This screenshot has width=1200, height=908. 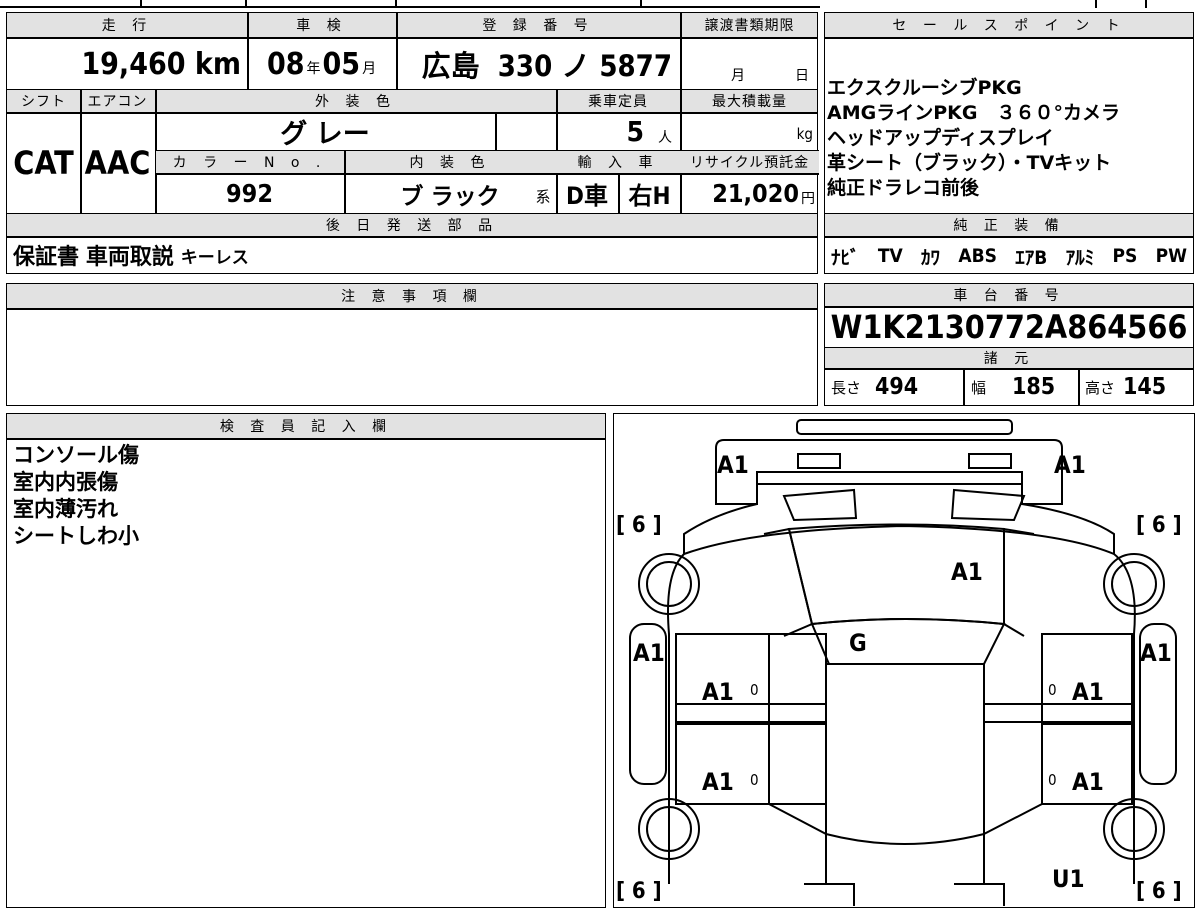 I want to click on later-parts-small: キーレス, so click(x=214, y=257).